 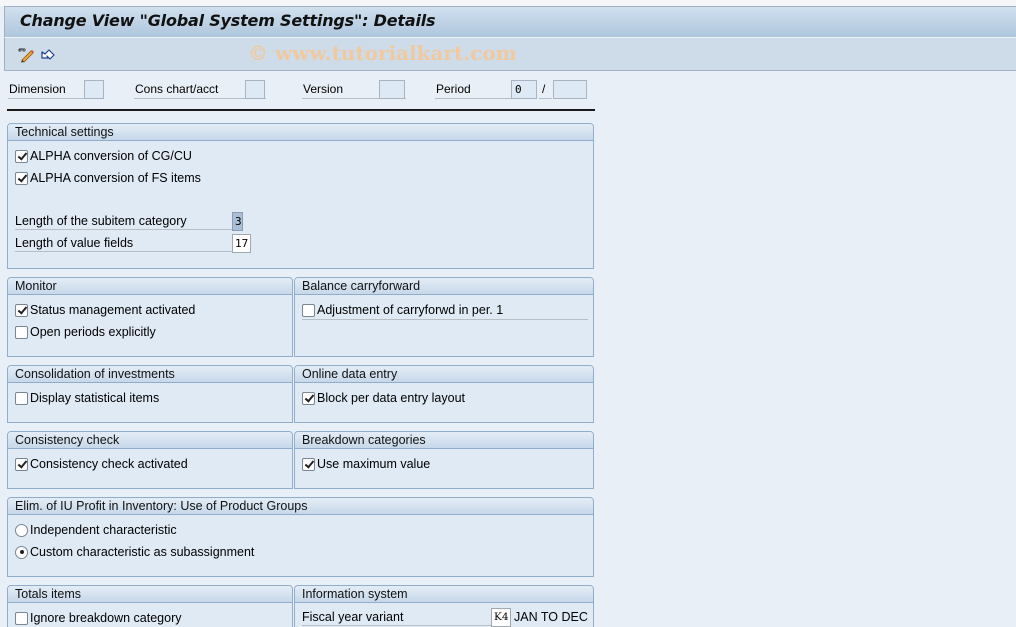 I want to click on checkbox-label: Adjustment of carryforwd in per. 1, so click(x=410, y=310).